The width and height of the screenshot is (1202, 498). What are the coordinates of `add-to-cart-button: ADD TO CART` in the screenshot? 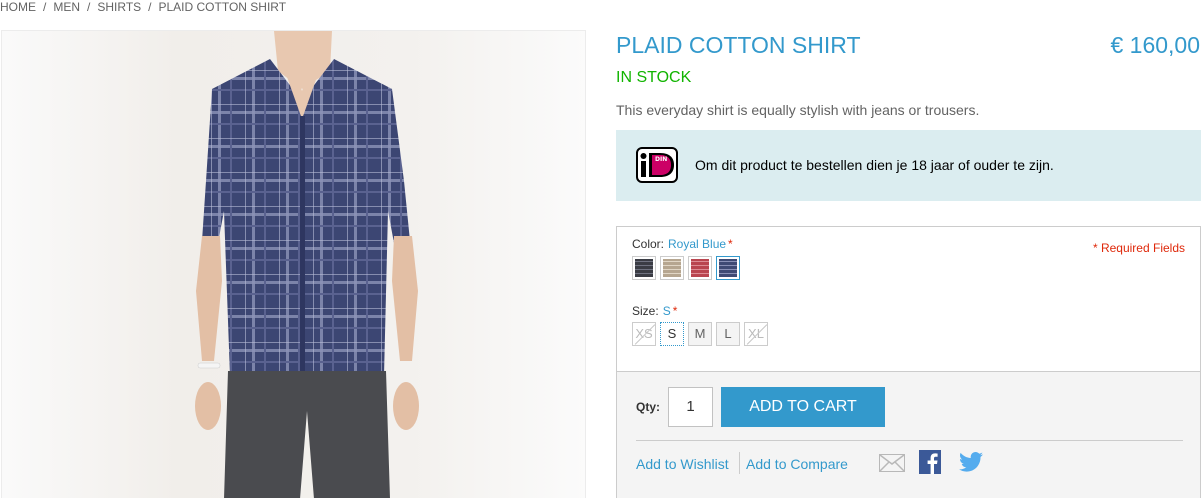 It's located at (803, 407).